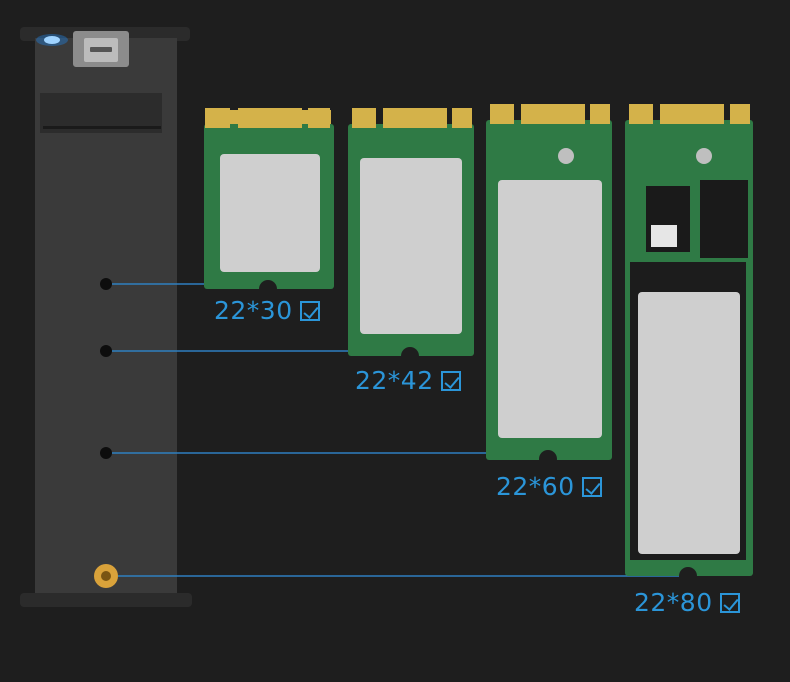 The height and width of the screenshot is (682, 790). What do you see at coordinates (394, 380) in the screenshot?
I see `size-text: 22*42` at bounding box center [394, 380].